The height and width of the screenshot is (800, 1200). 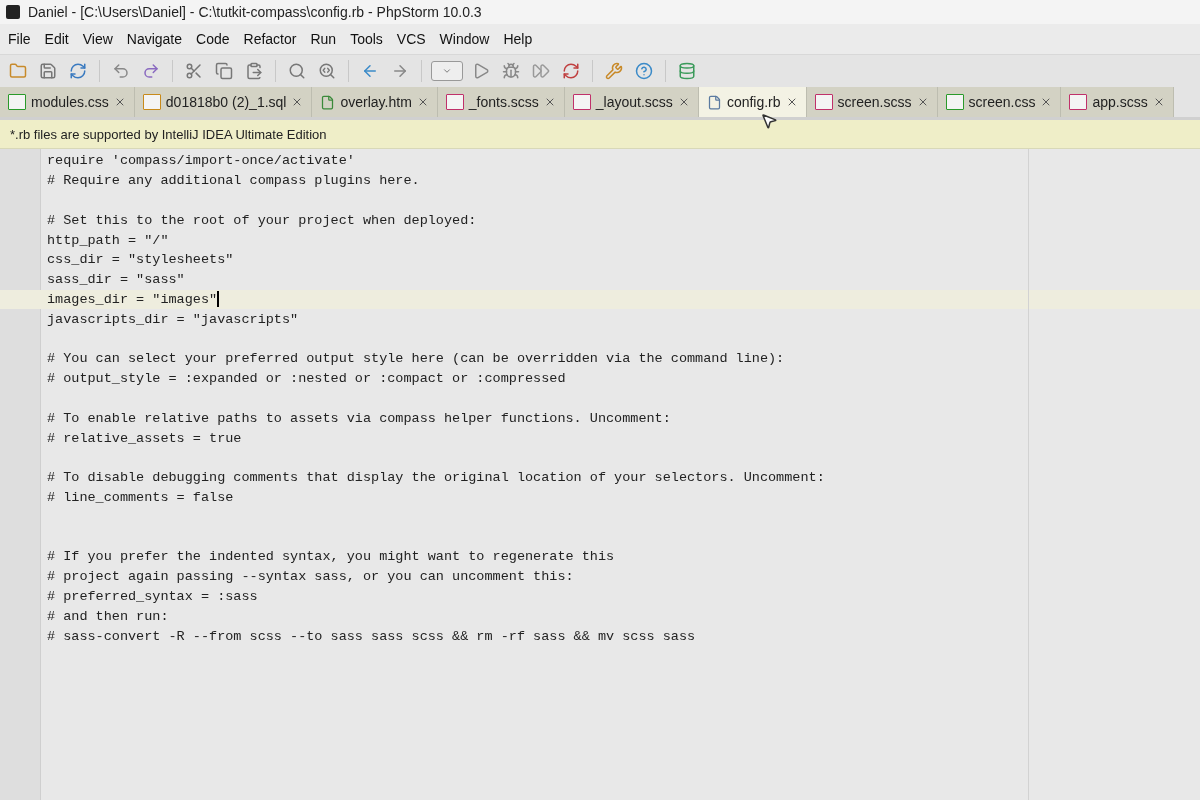 I want to click on editor-tab: _fonts.scss, so click(x=501, y=102).